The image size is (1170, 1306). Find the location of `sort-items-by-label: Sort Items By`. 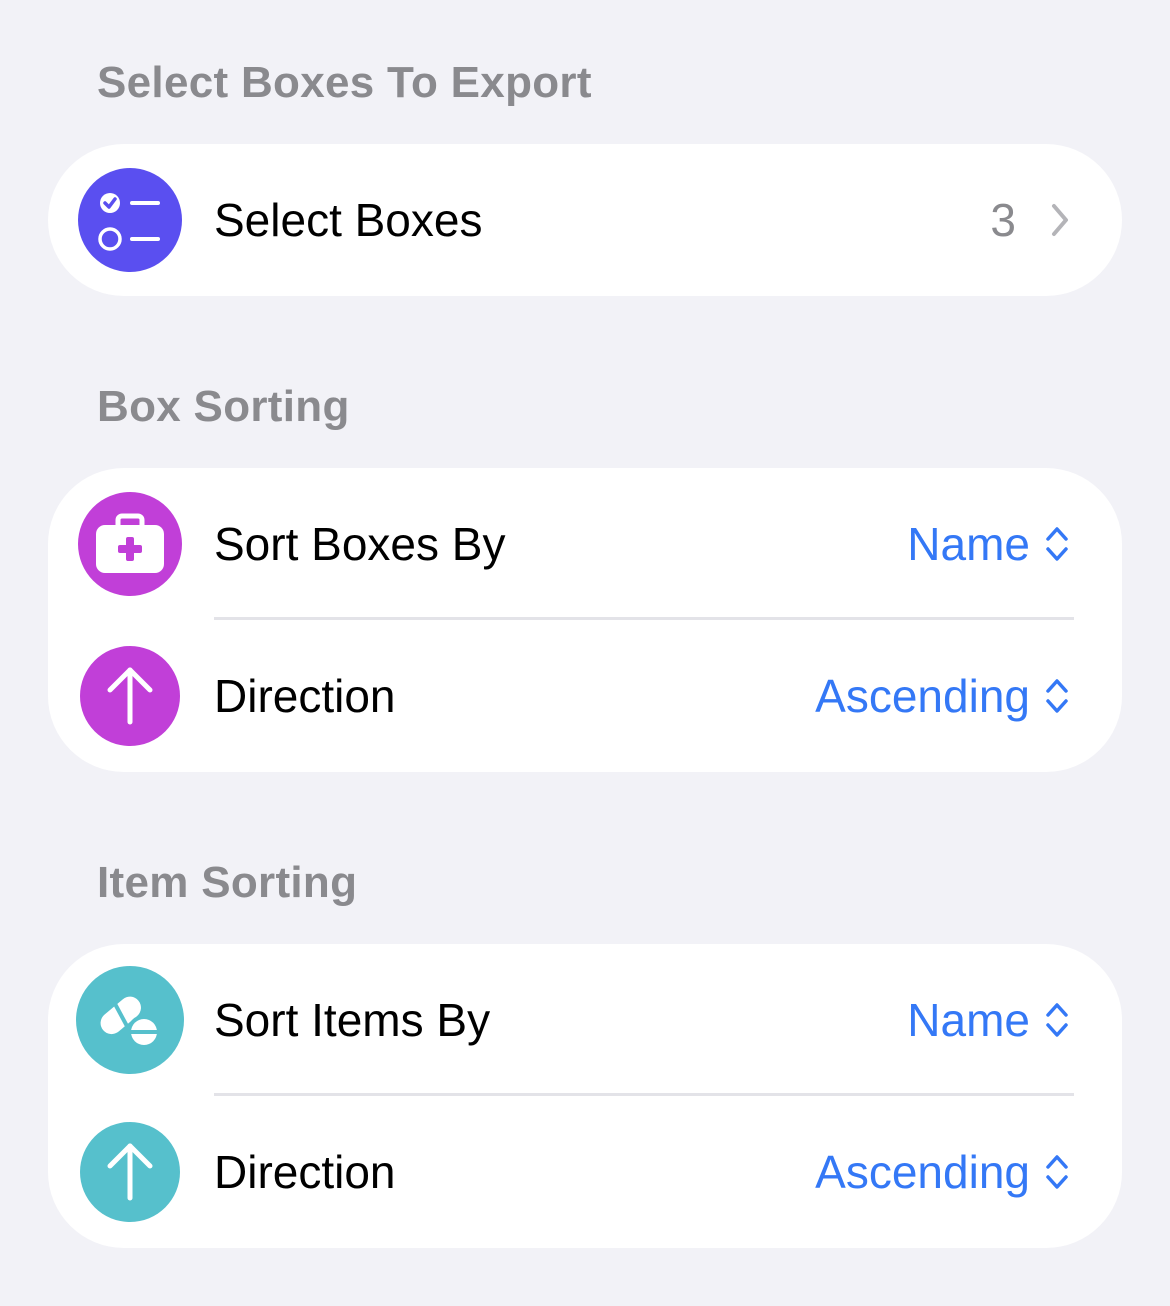

sort-items-by-label: Sort Items By is located at coordinates (352, 1020).